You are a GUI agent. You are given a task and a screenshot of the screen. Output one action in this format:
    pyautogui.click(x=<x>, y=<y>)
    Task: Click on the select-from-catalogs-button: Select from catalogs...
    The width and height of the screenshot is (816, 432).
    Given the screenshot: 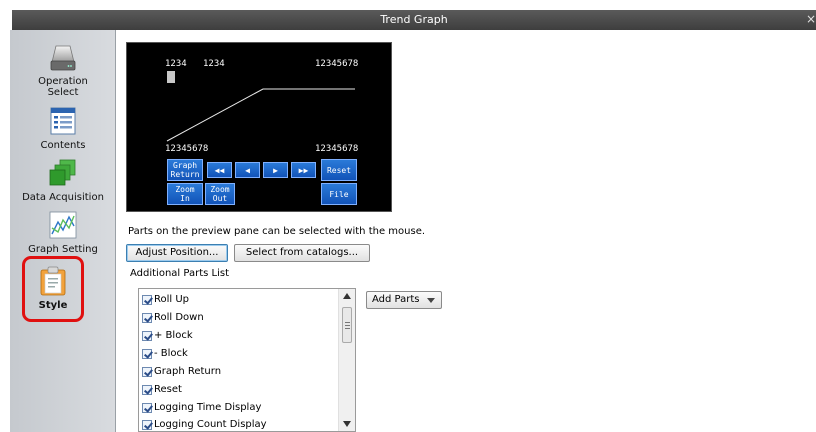 What is the action you would take?
    pyautogui.click(x=302, y=253)
    